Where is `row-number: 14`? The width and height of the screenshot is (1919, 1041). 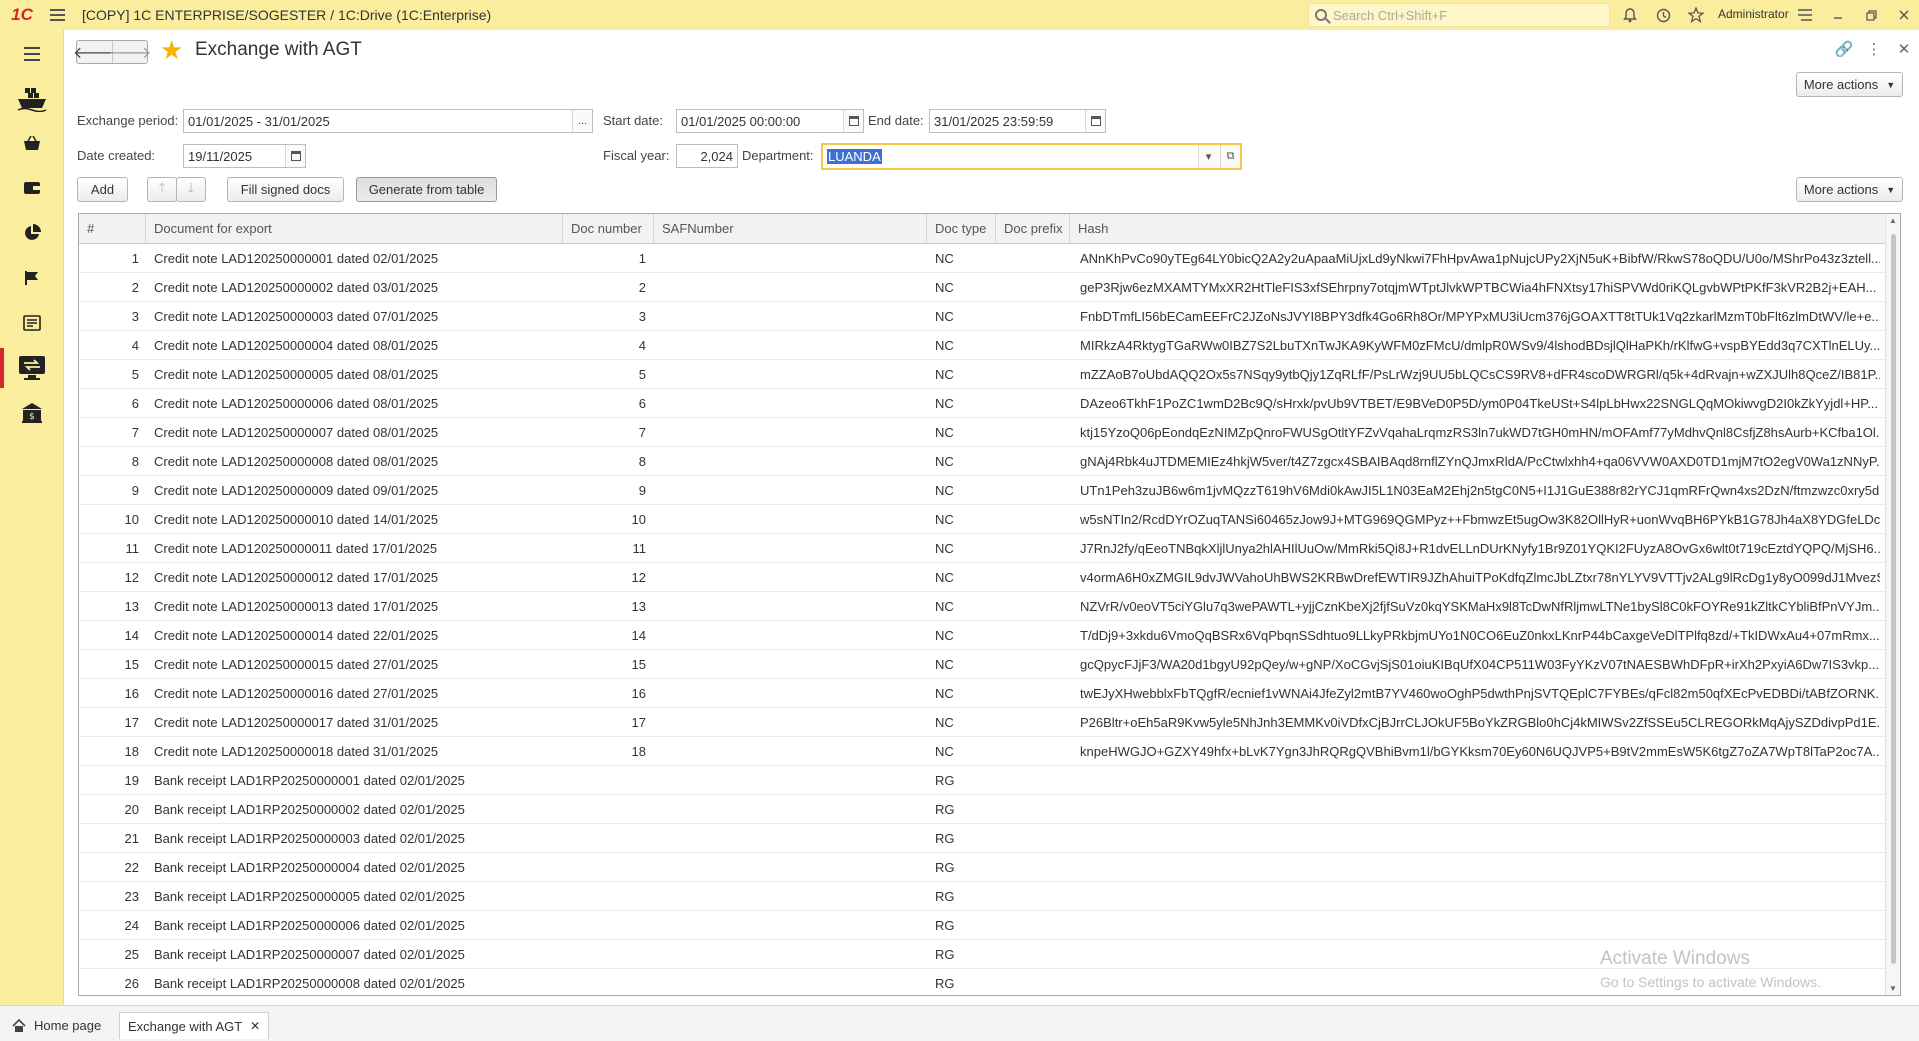 row-number: 14 is located at coordinates (109, 635).